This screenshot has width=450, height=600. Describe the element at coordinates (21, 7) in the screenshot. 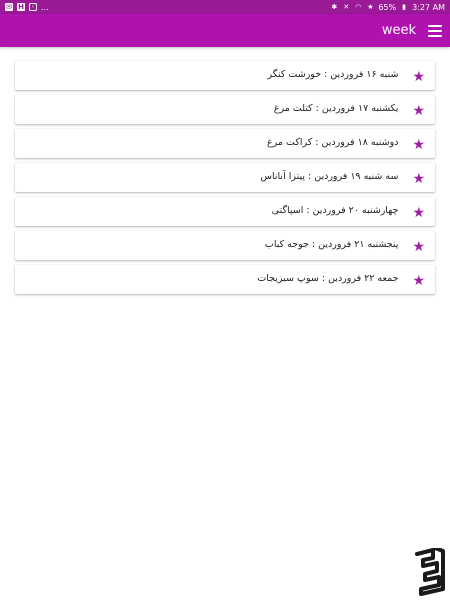

I see `app-notification-icon: H` at that location.